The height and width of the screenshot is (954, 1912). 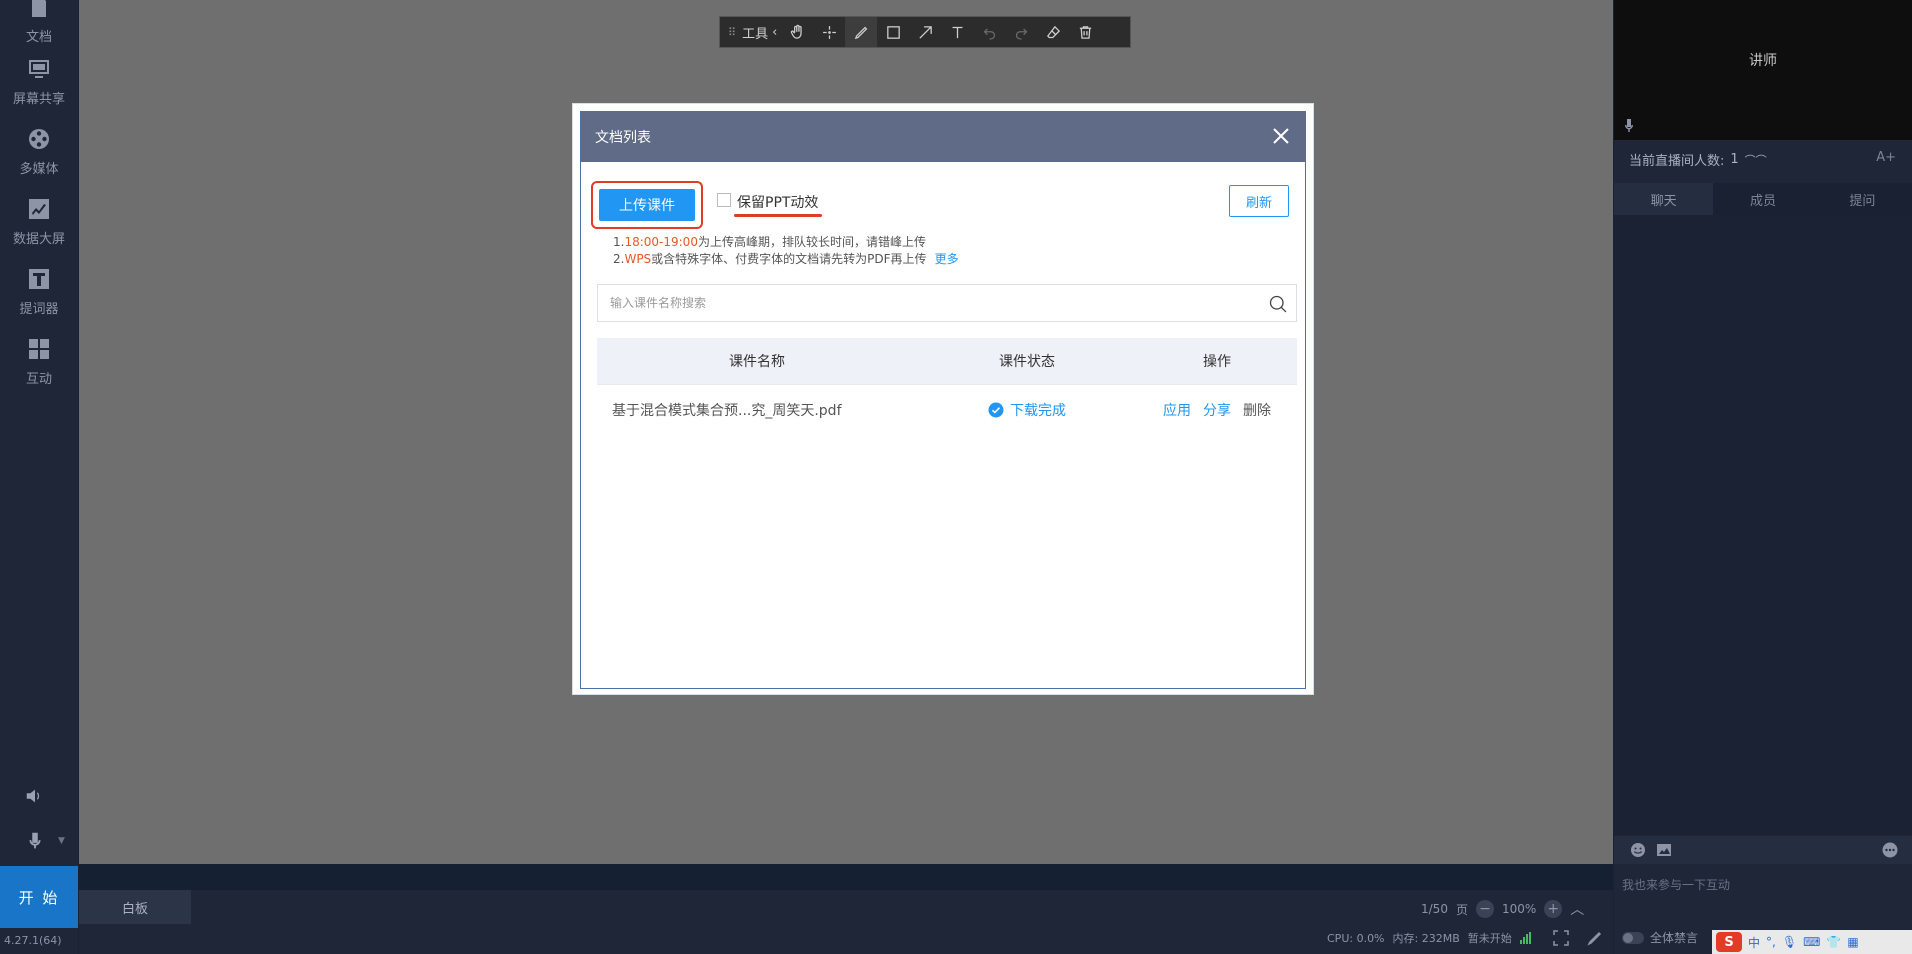 I want to click on left-sidebar: 文档 屏幕共享 多媒体 数据大屏 提词器 互动 ▼ 开 始 4.27.1(64), so click(x=39, y=477).